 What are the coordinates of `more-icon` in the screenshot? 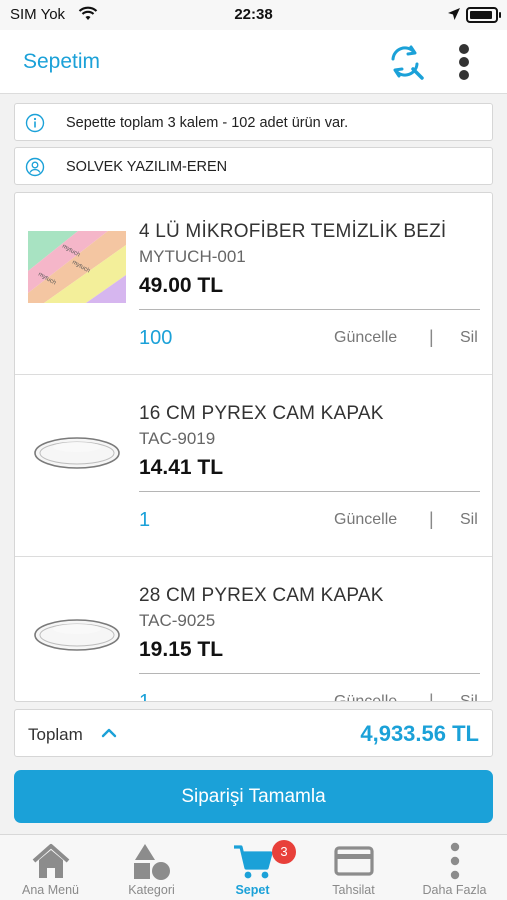 It's located at (455, 861).